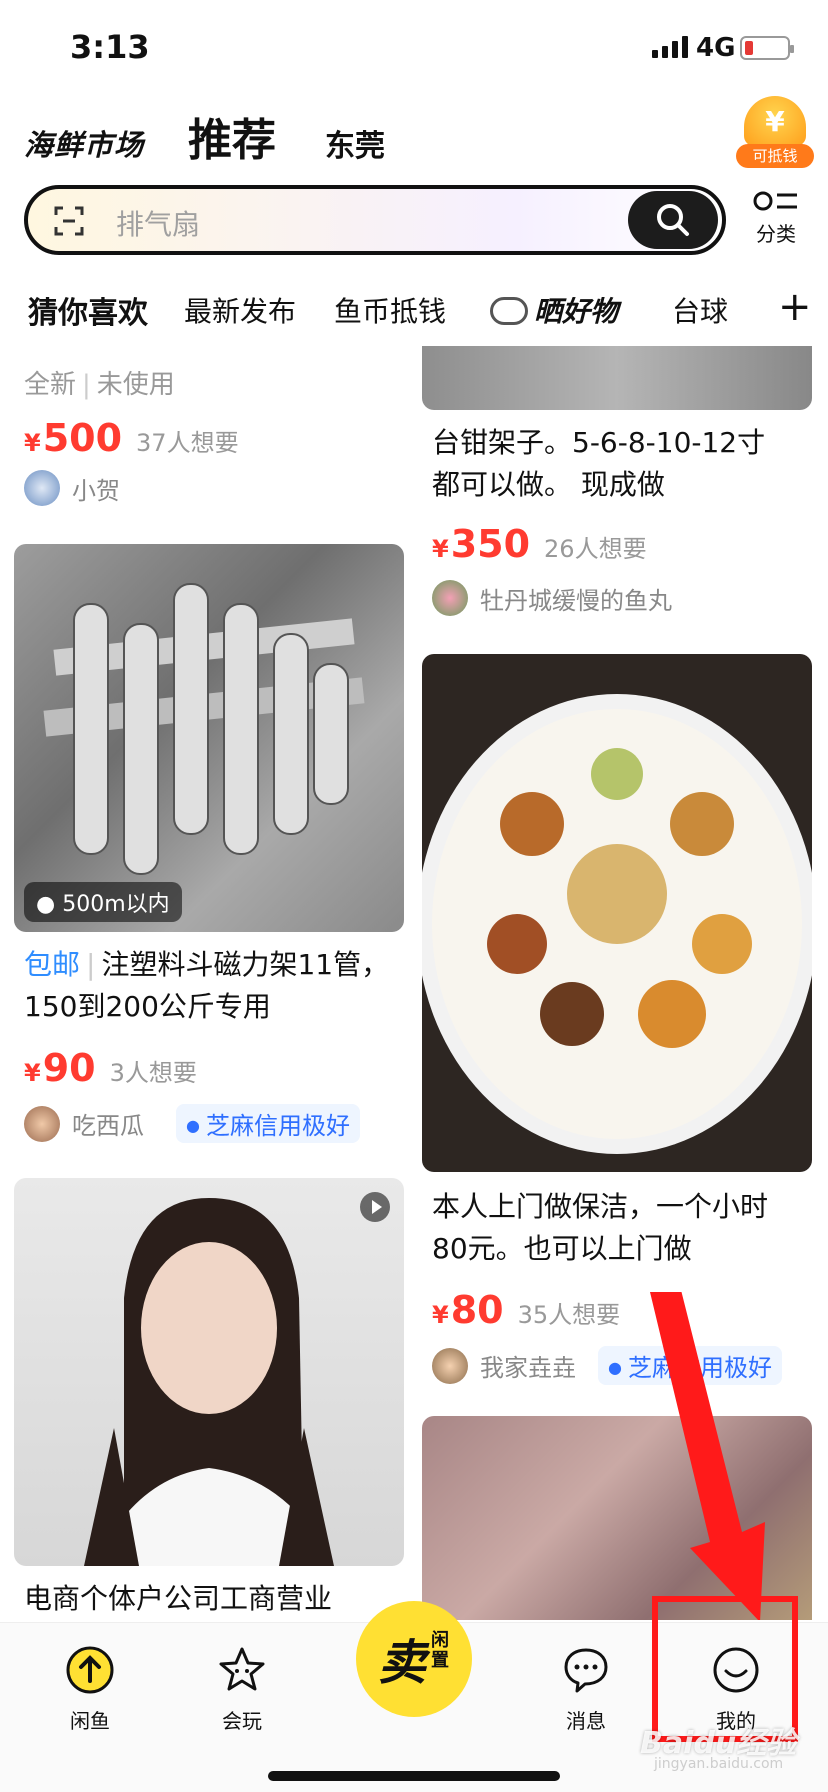 Image resolution: width=828 pixels, height=1792 pixels. I want to click on search-icon, so click(673, 220).